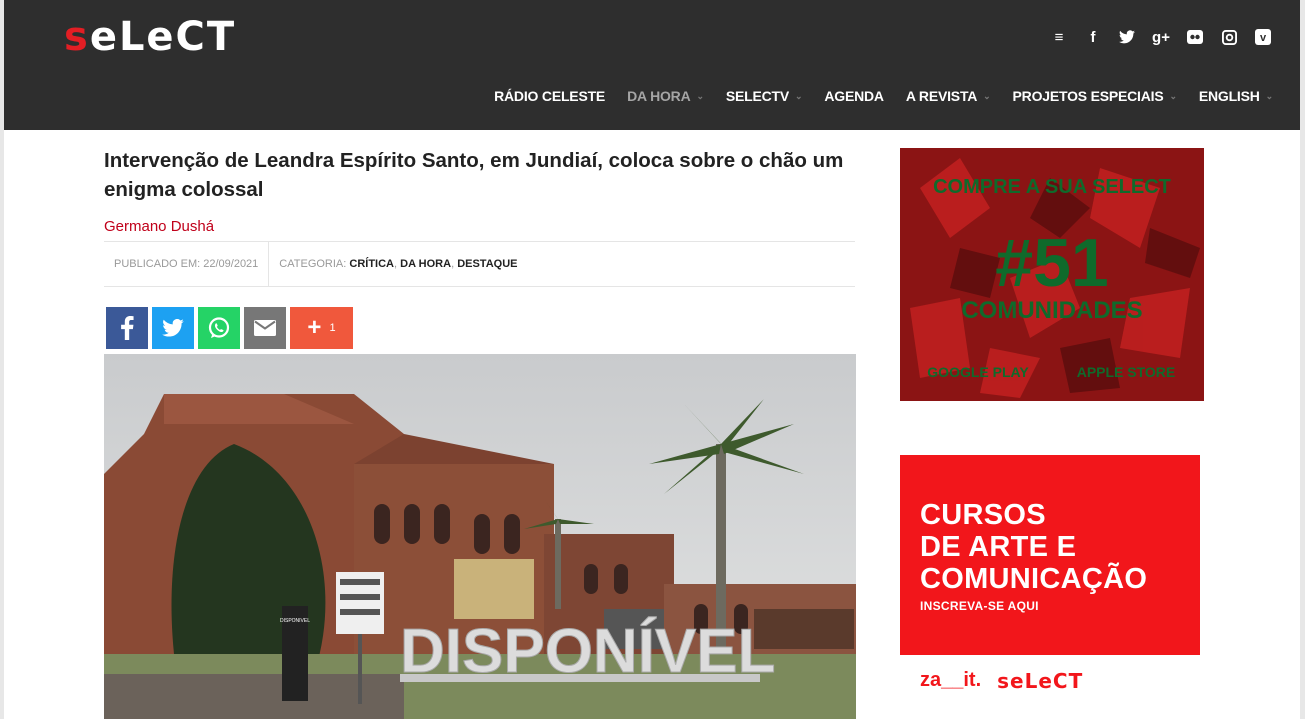 The image size is (1305, 719). What do you see at coordinates (951, 680) in the screenshot?
I see `partner-logo: za__it.` at bounding box center [951, 680].